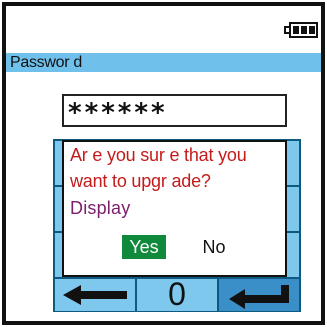 The height and width of the screenshot is (327, 327). I want to click on battery-full-icon, so click(301, 30).